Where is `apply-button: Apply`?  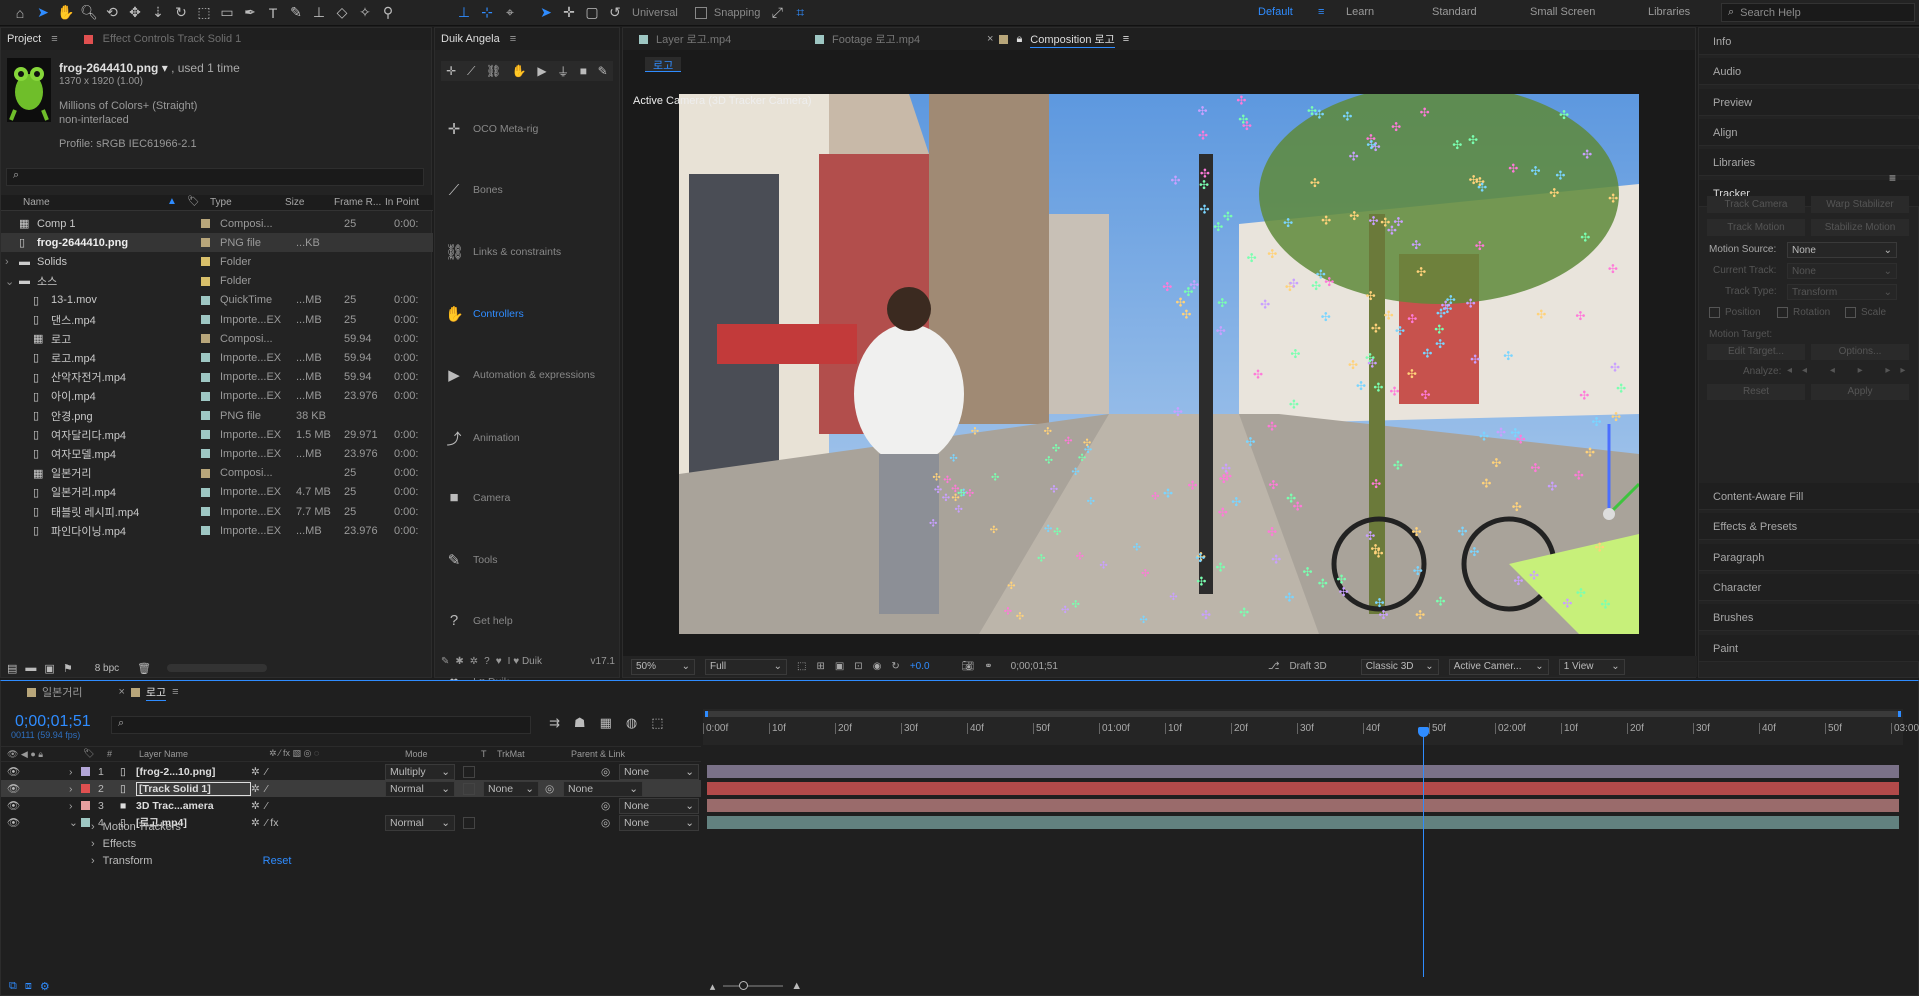 apply-button: Apply is located at coordinates (1860, 392).